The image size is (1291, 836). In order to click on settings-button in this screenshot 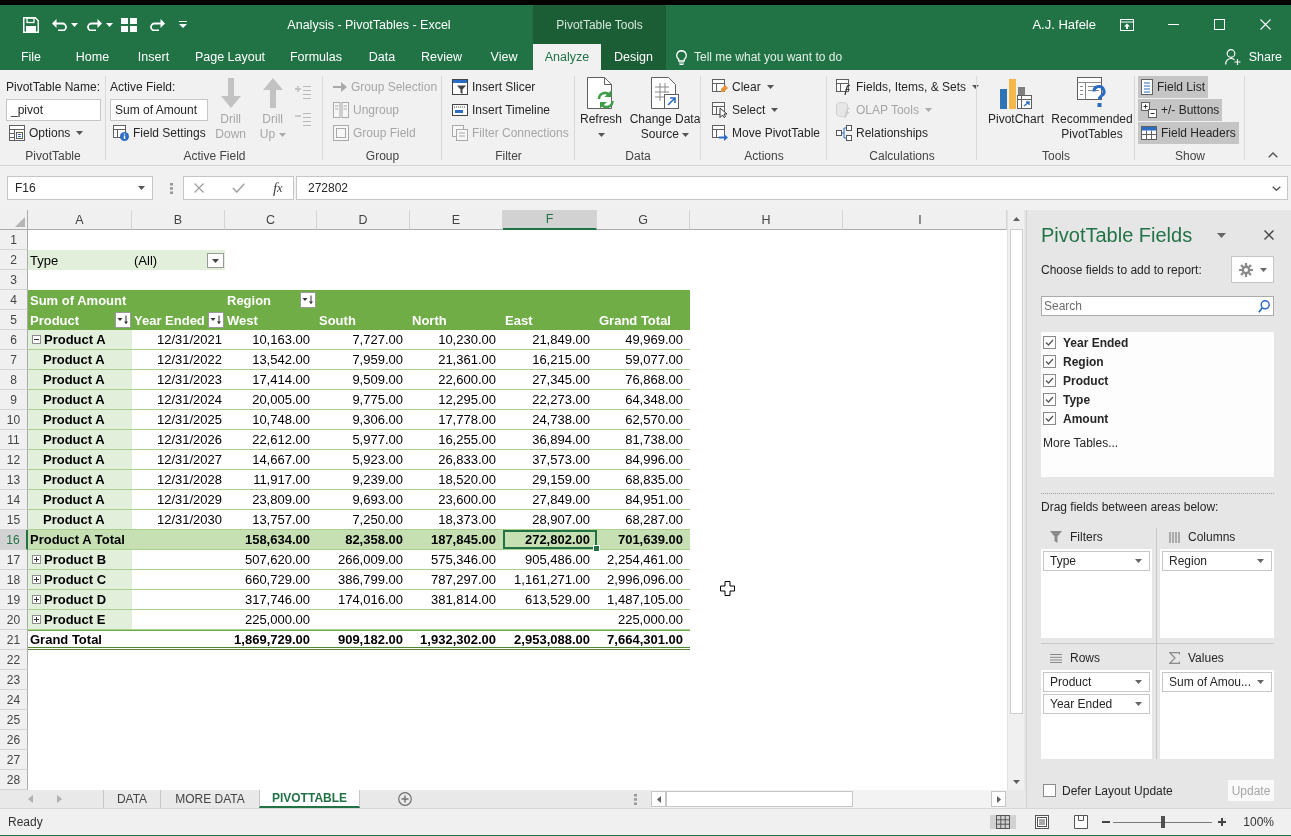, I will do `click(1252, 269)`.